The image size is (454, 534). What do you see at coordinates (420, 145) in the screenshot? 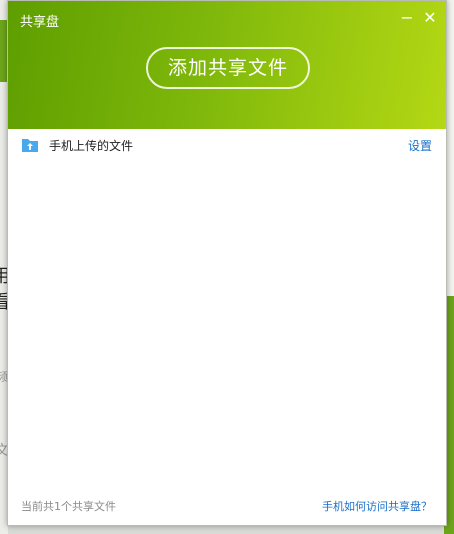
I see `settings-link: 设置` at bounding box center [420, 145].